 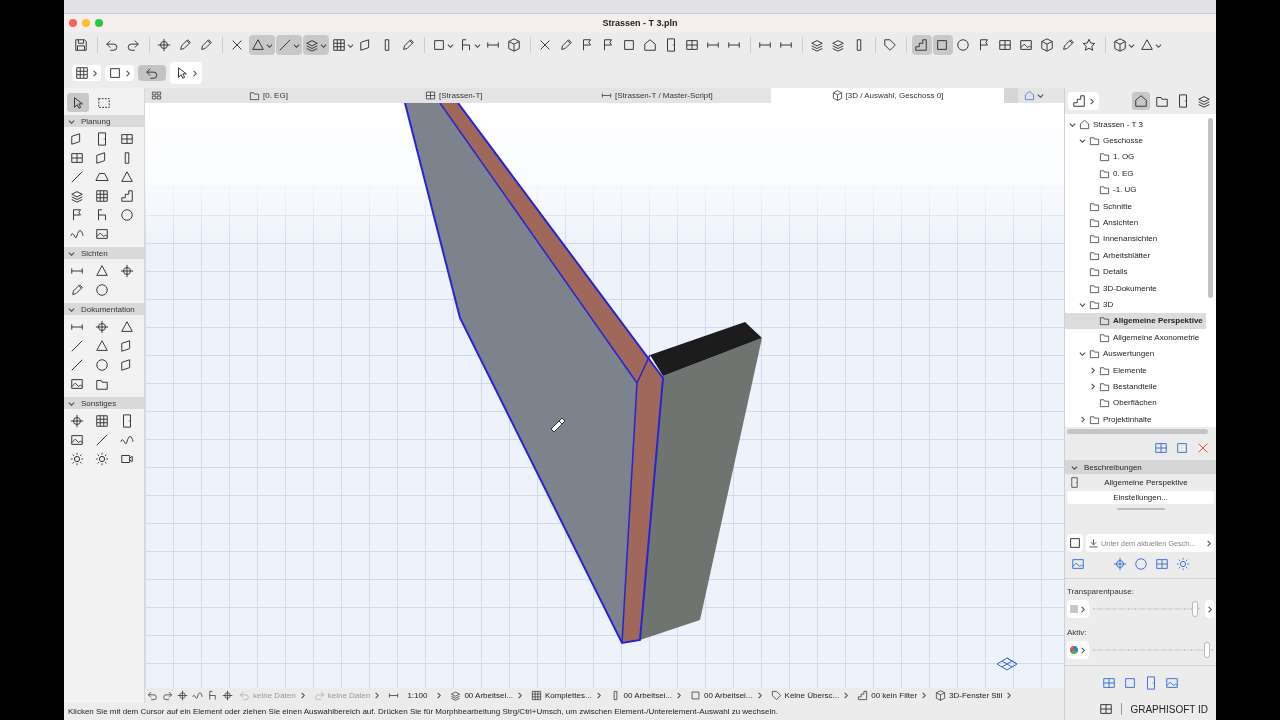 What do you see at coordinates (1117, 206) in the screenshot?
I see `item-label: Schnitte` at bounding box center [1117, 206].